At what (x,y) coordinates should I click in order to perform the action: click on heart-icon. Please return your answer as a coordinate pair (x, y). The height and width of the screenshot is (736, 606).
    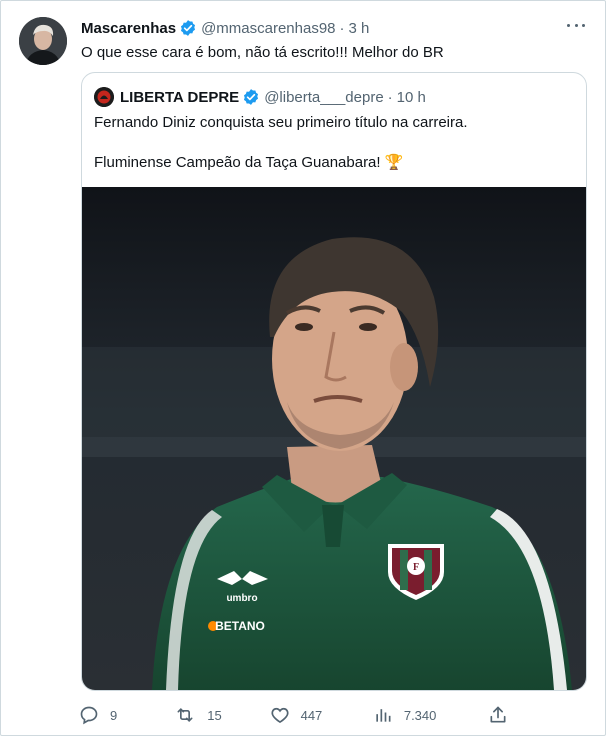
    Looking at the image, I should click on (280, 715).